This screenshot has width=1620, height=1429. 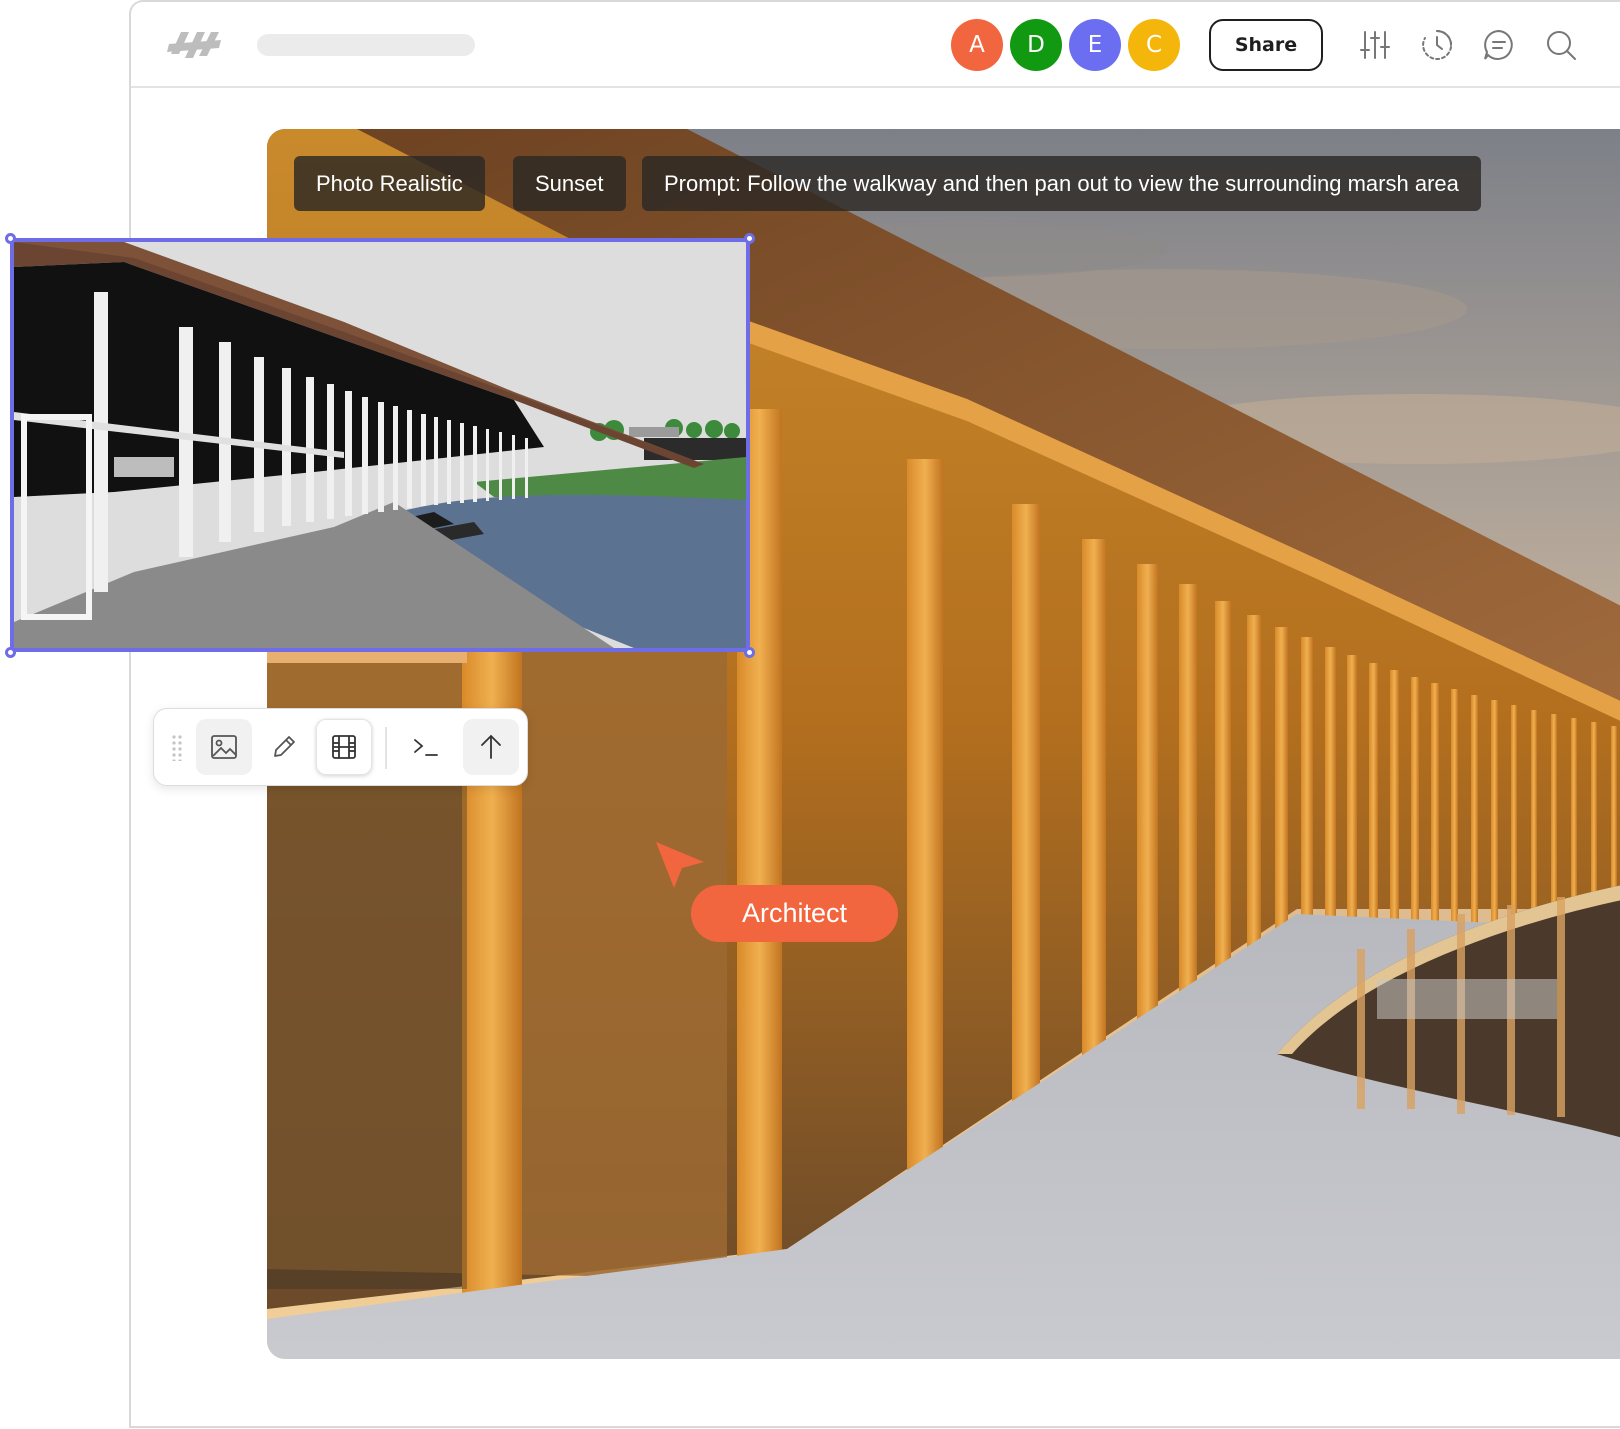 I want to click on search-icon, so click(x=1561, y=45).